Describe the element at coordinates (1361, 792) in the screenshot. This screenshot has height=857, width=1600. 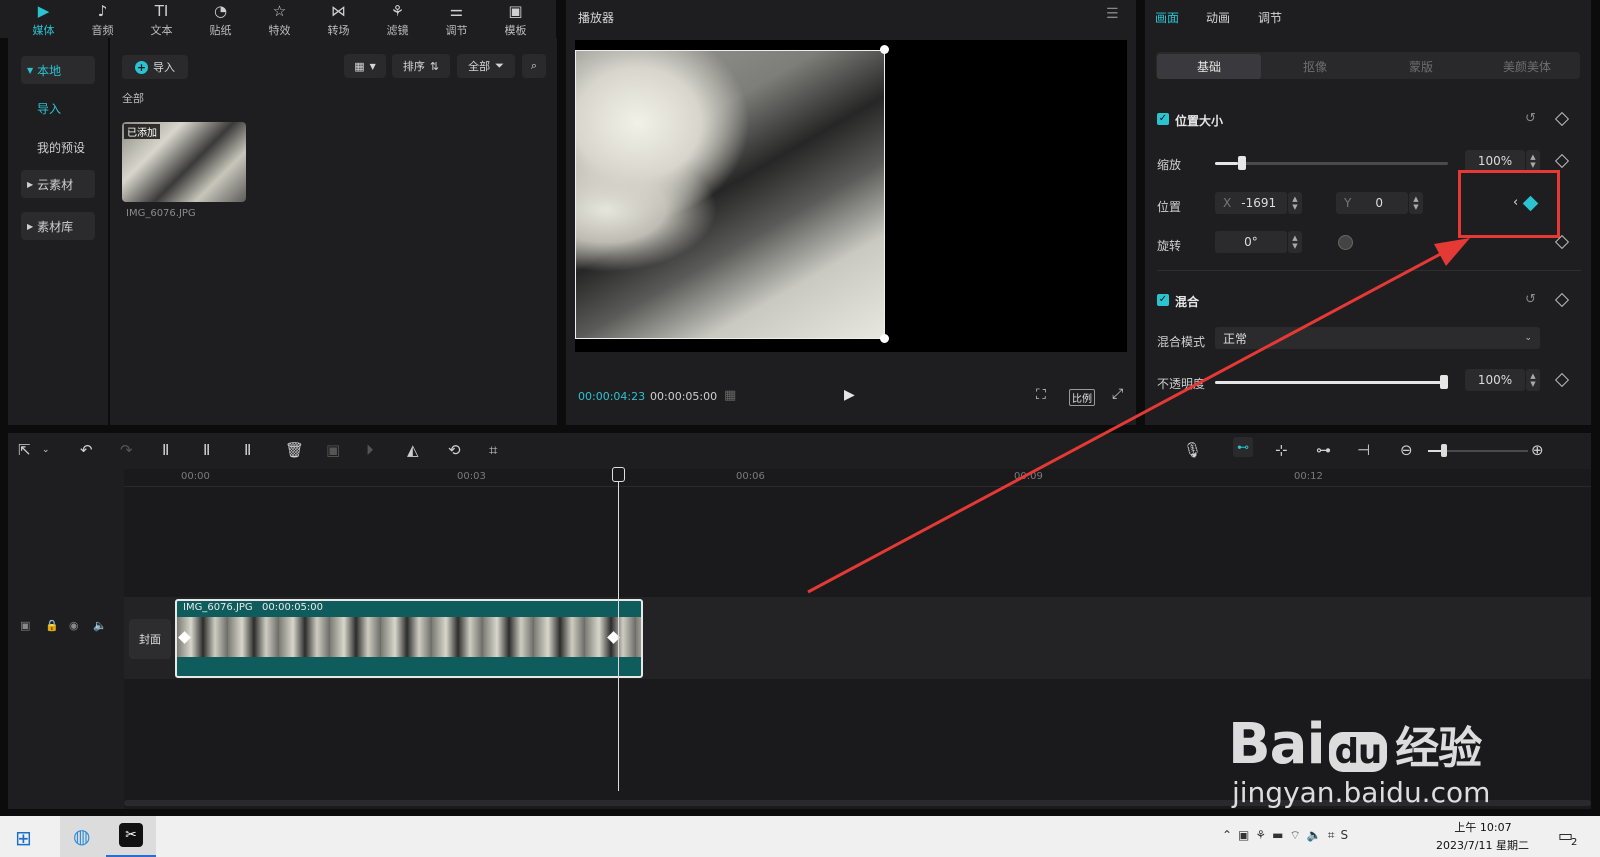
I see `watermark-url: jingyan.baidu.com` at that location.